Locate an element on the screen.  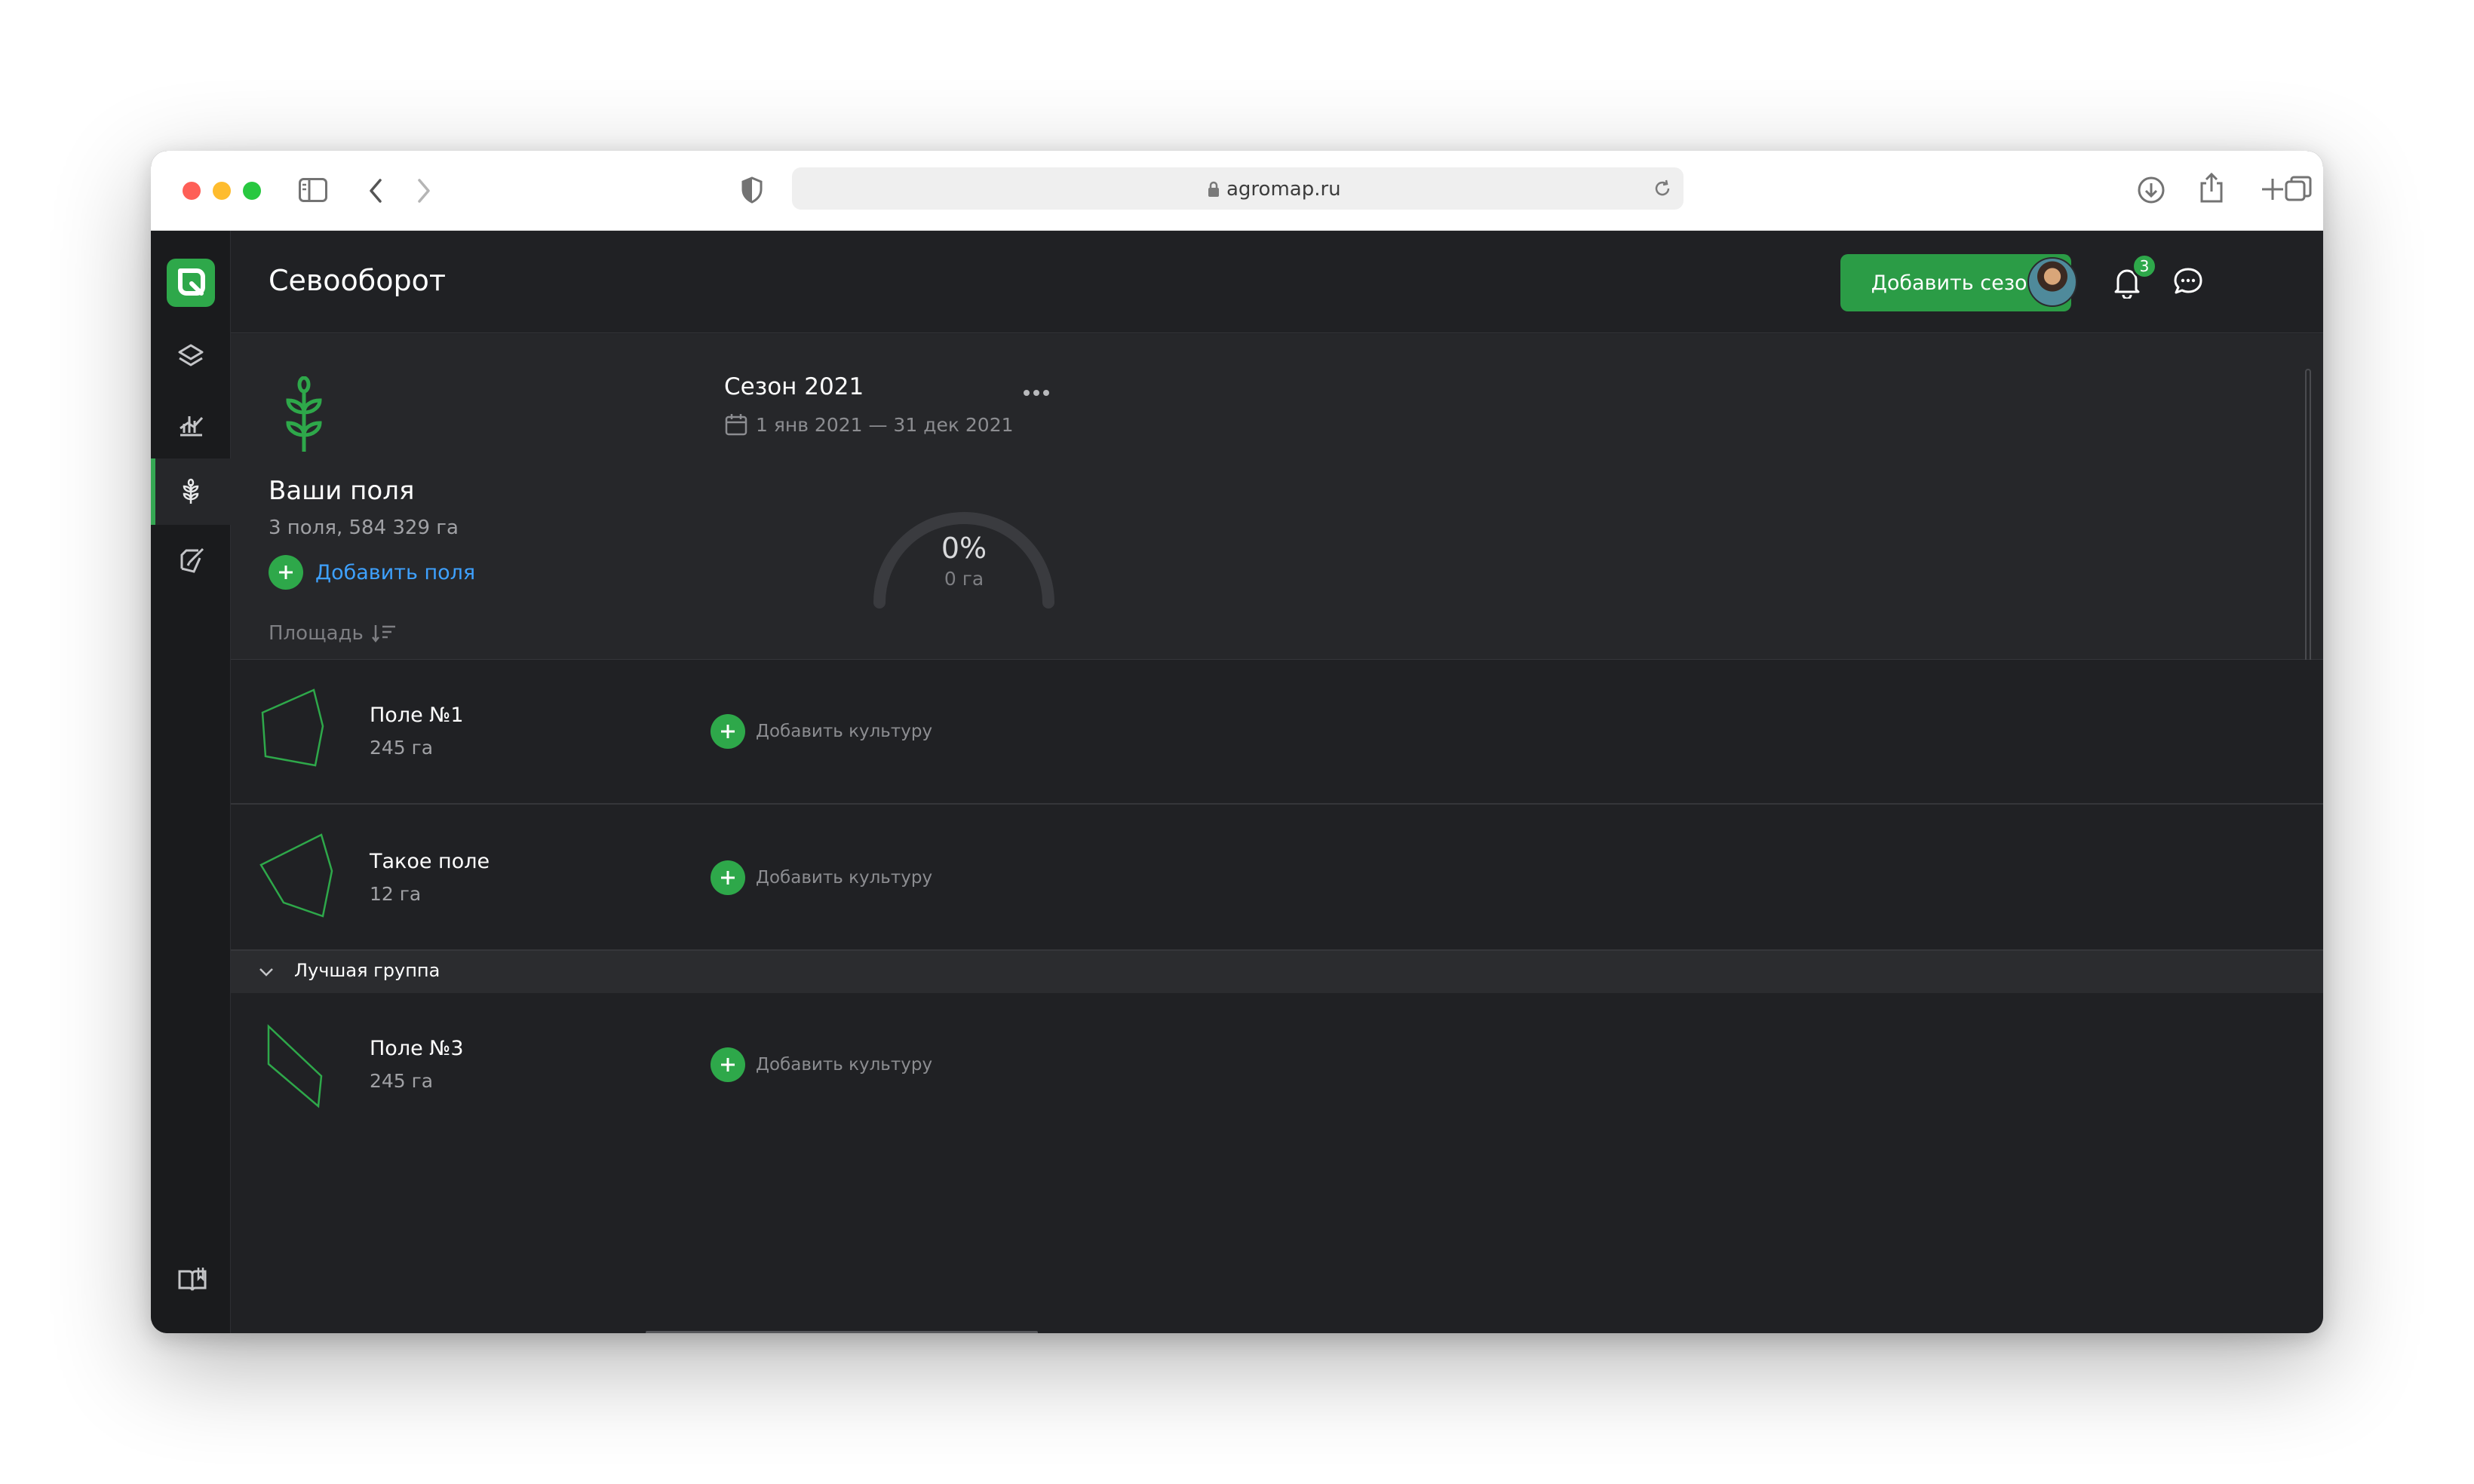
app-logo is located at coordinates (191, 283).